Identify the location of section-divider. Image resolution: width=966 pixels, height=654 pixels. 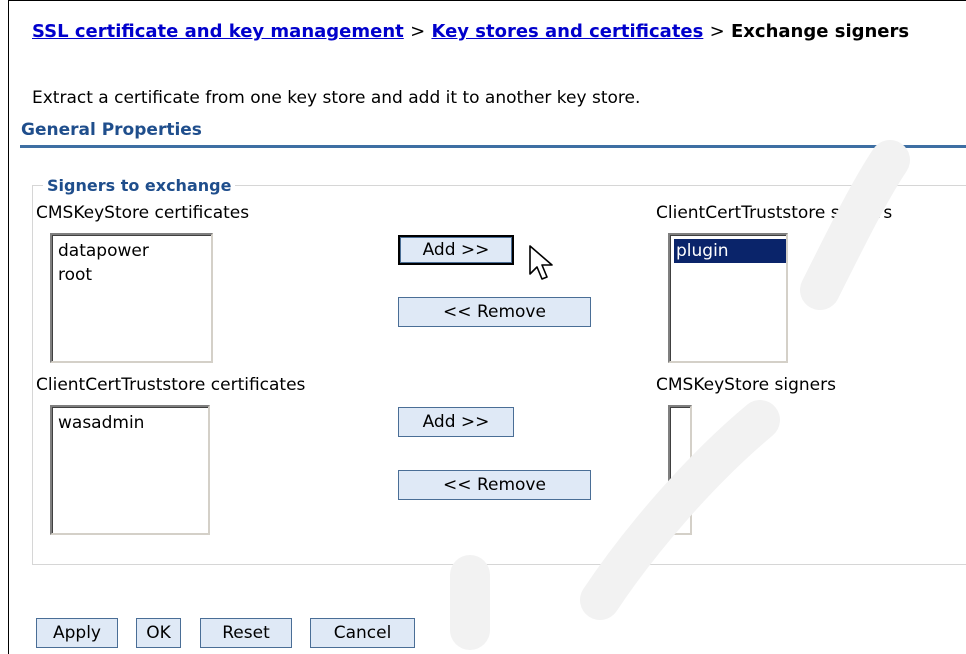
(493, 146).